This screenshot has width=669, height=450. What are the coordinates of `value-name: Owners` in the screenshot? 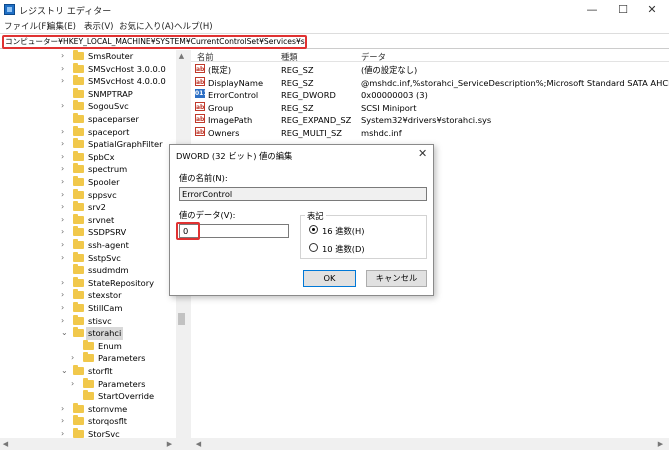 It's located at (224, 133).